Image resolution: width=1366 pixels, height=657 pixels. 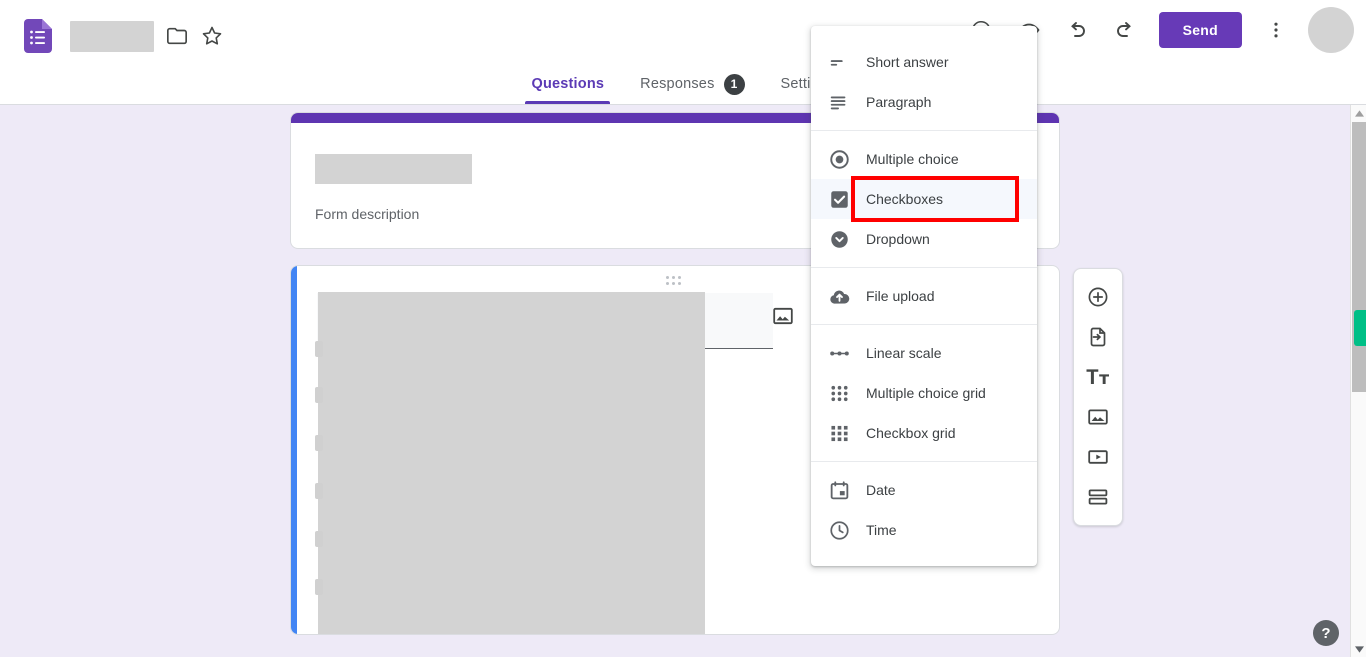 I want to click on menu-item-dropdown: Dropdown, so click(x=924, y=239).